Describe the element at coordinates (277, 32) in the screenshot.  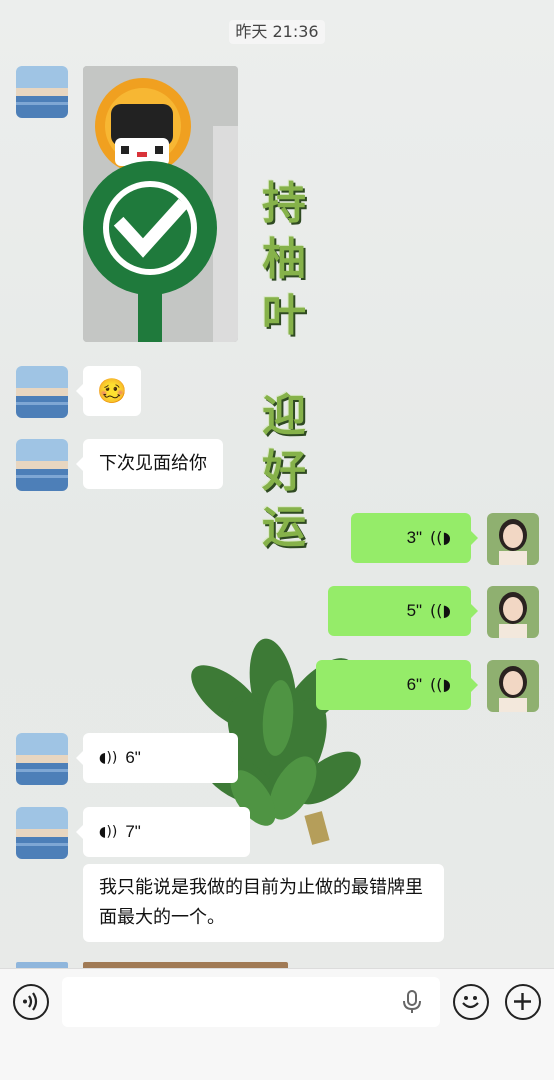
I see `message-timestamp: 昨天 21:36` at that location.